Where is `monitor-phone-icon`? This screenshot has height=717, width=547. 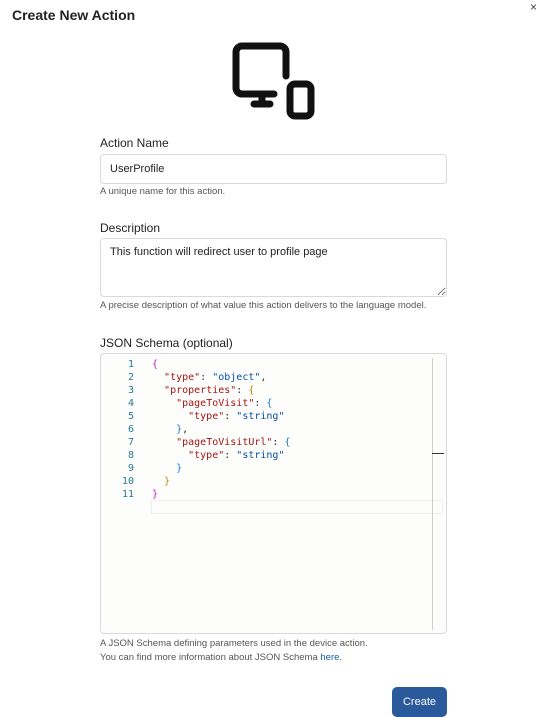 monitor-phone-icon is located at coordinates (275, 83).